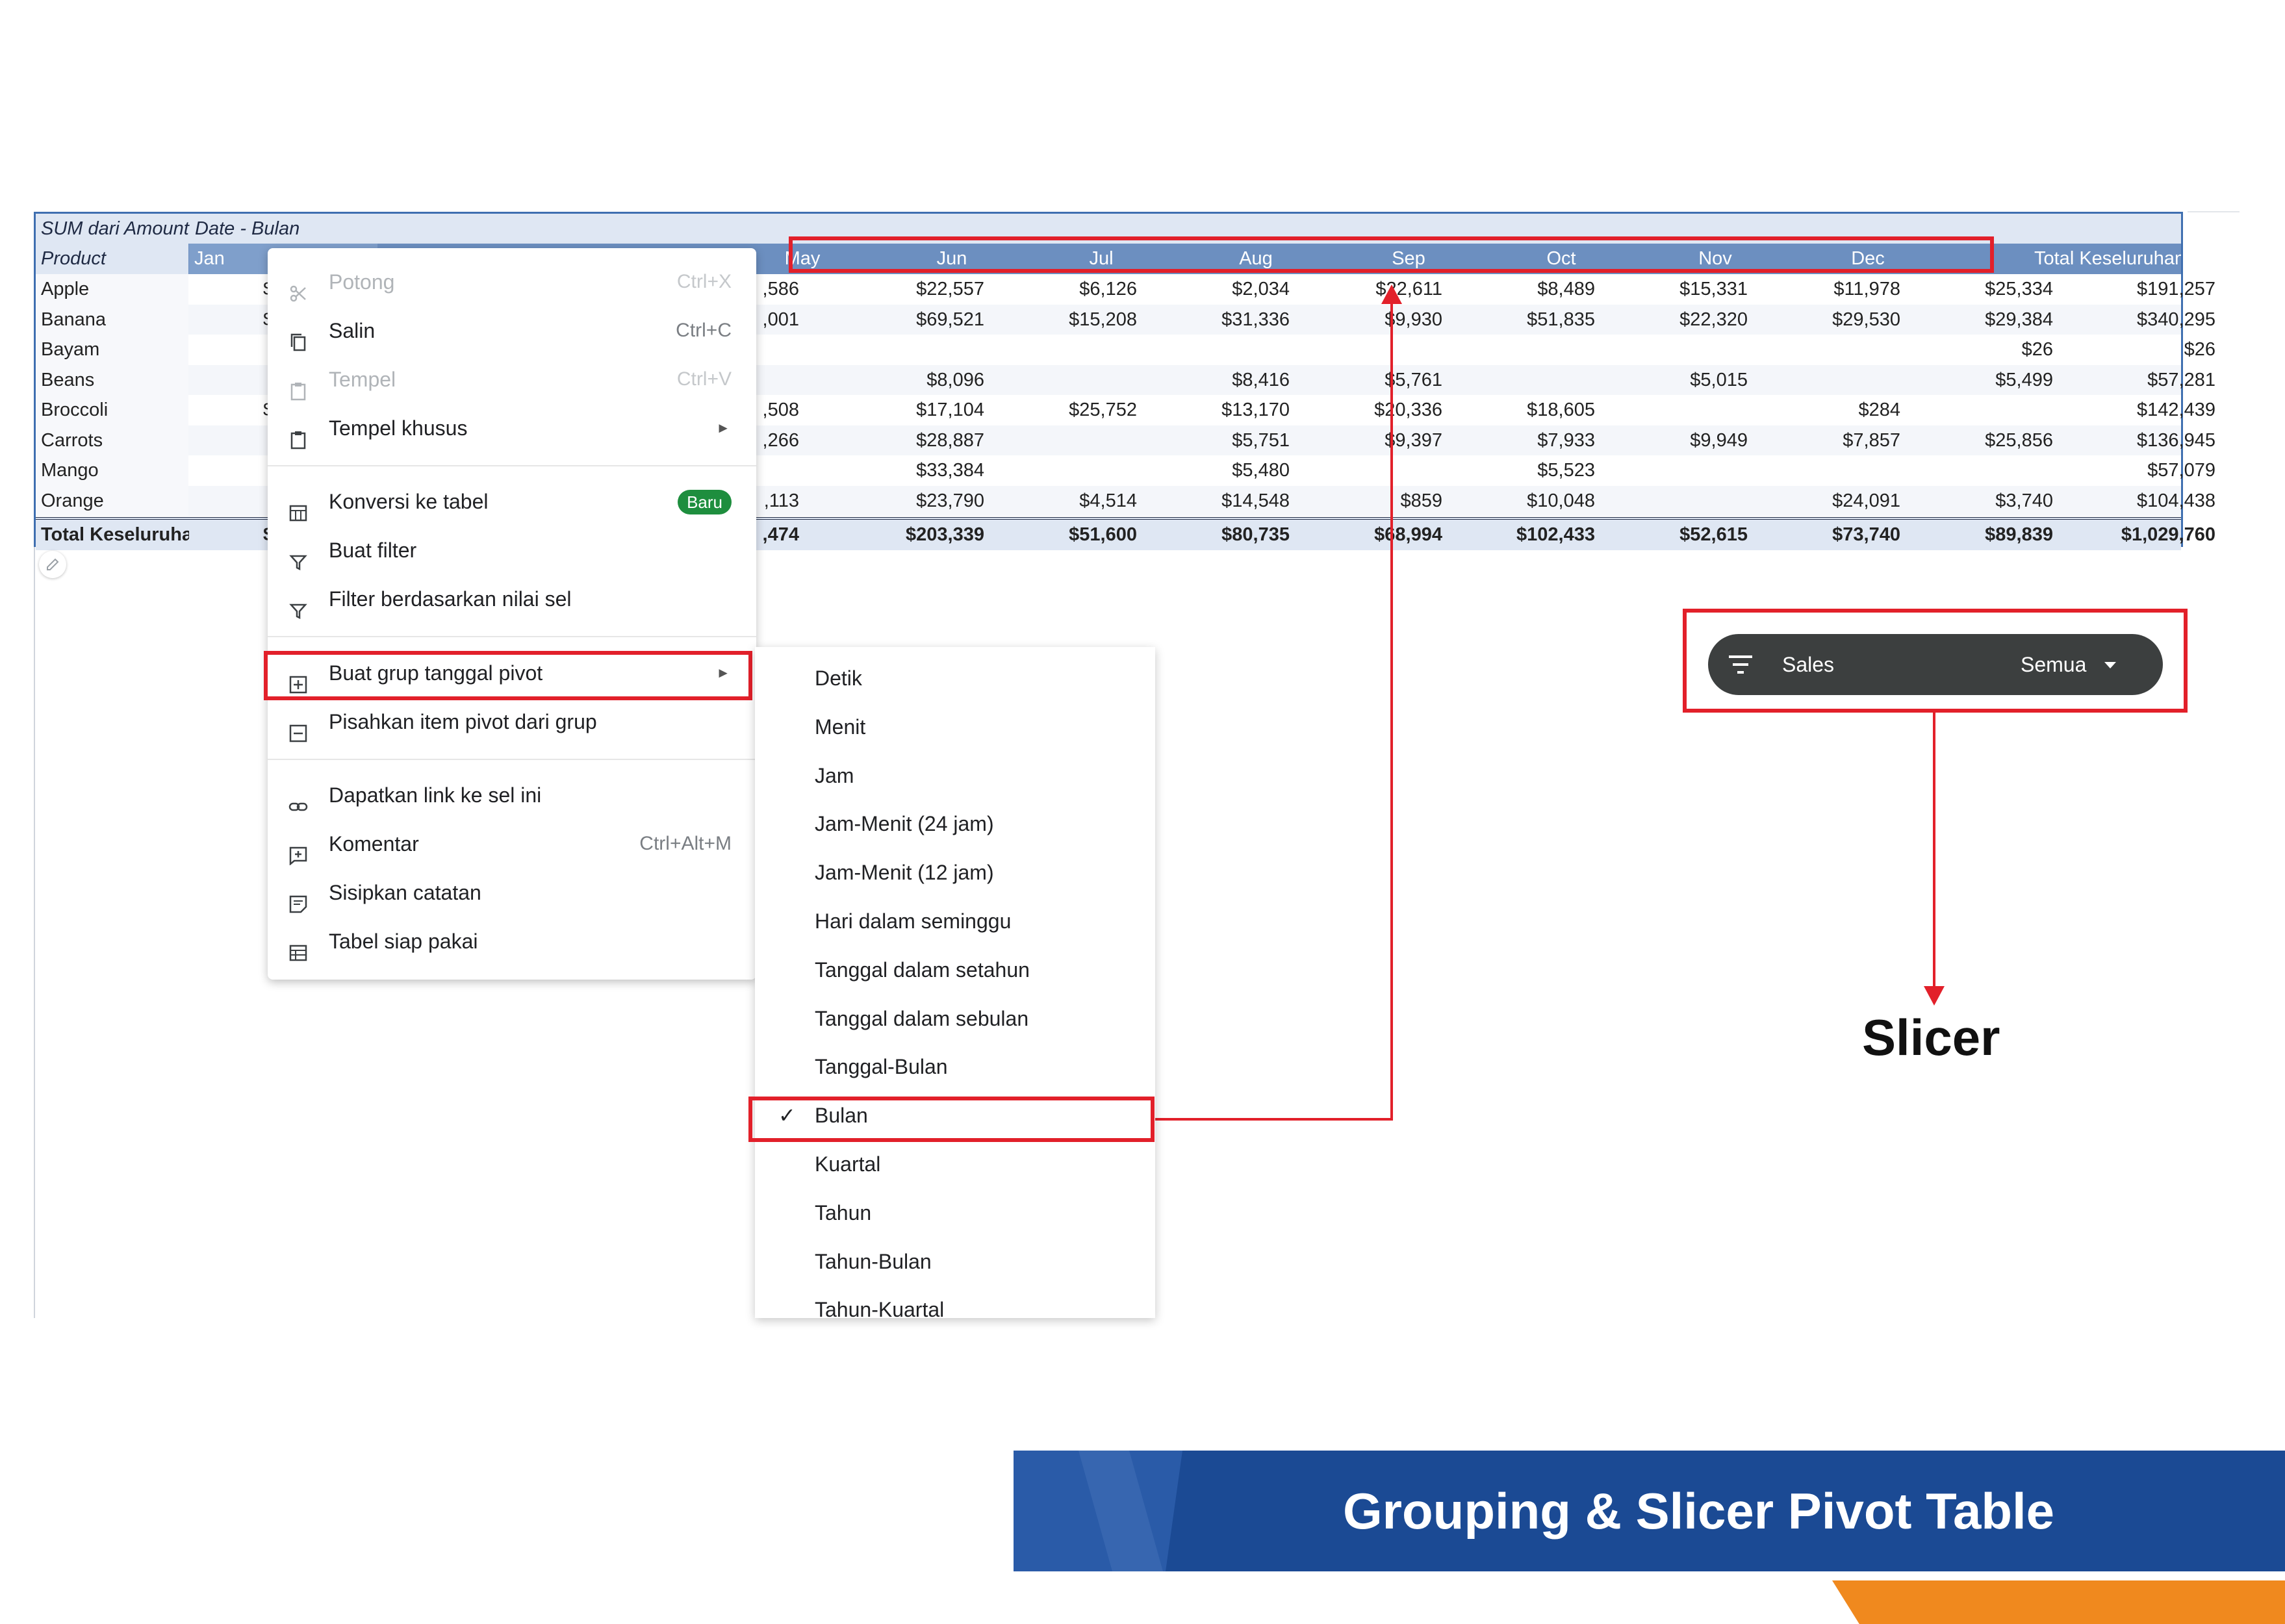 This screenshot has width=2285, height=1624. I want to click on apr-cell: ,586, so click(774, 289).